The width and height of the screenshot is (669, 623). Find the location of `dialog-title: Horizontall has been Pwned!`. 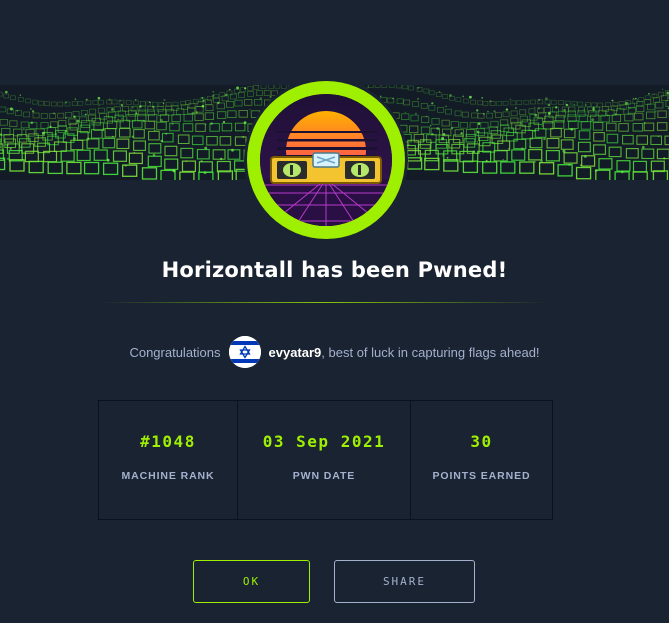

dialog-title: Horizontall has been Pwned! is located at coordinates (334, 270).